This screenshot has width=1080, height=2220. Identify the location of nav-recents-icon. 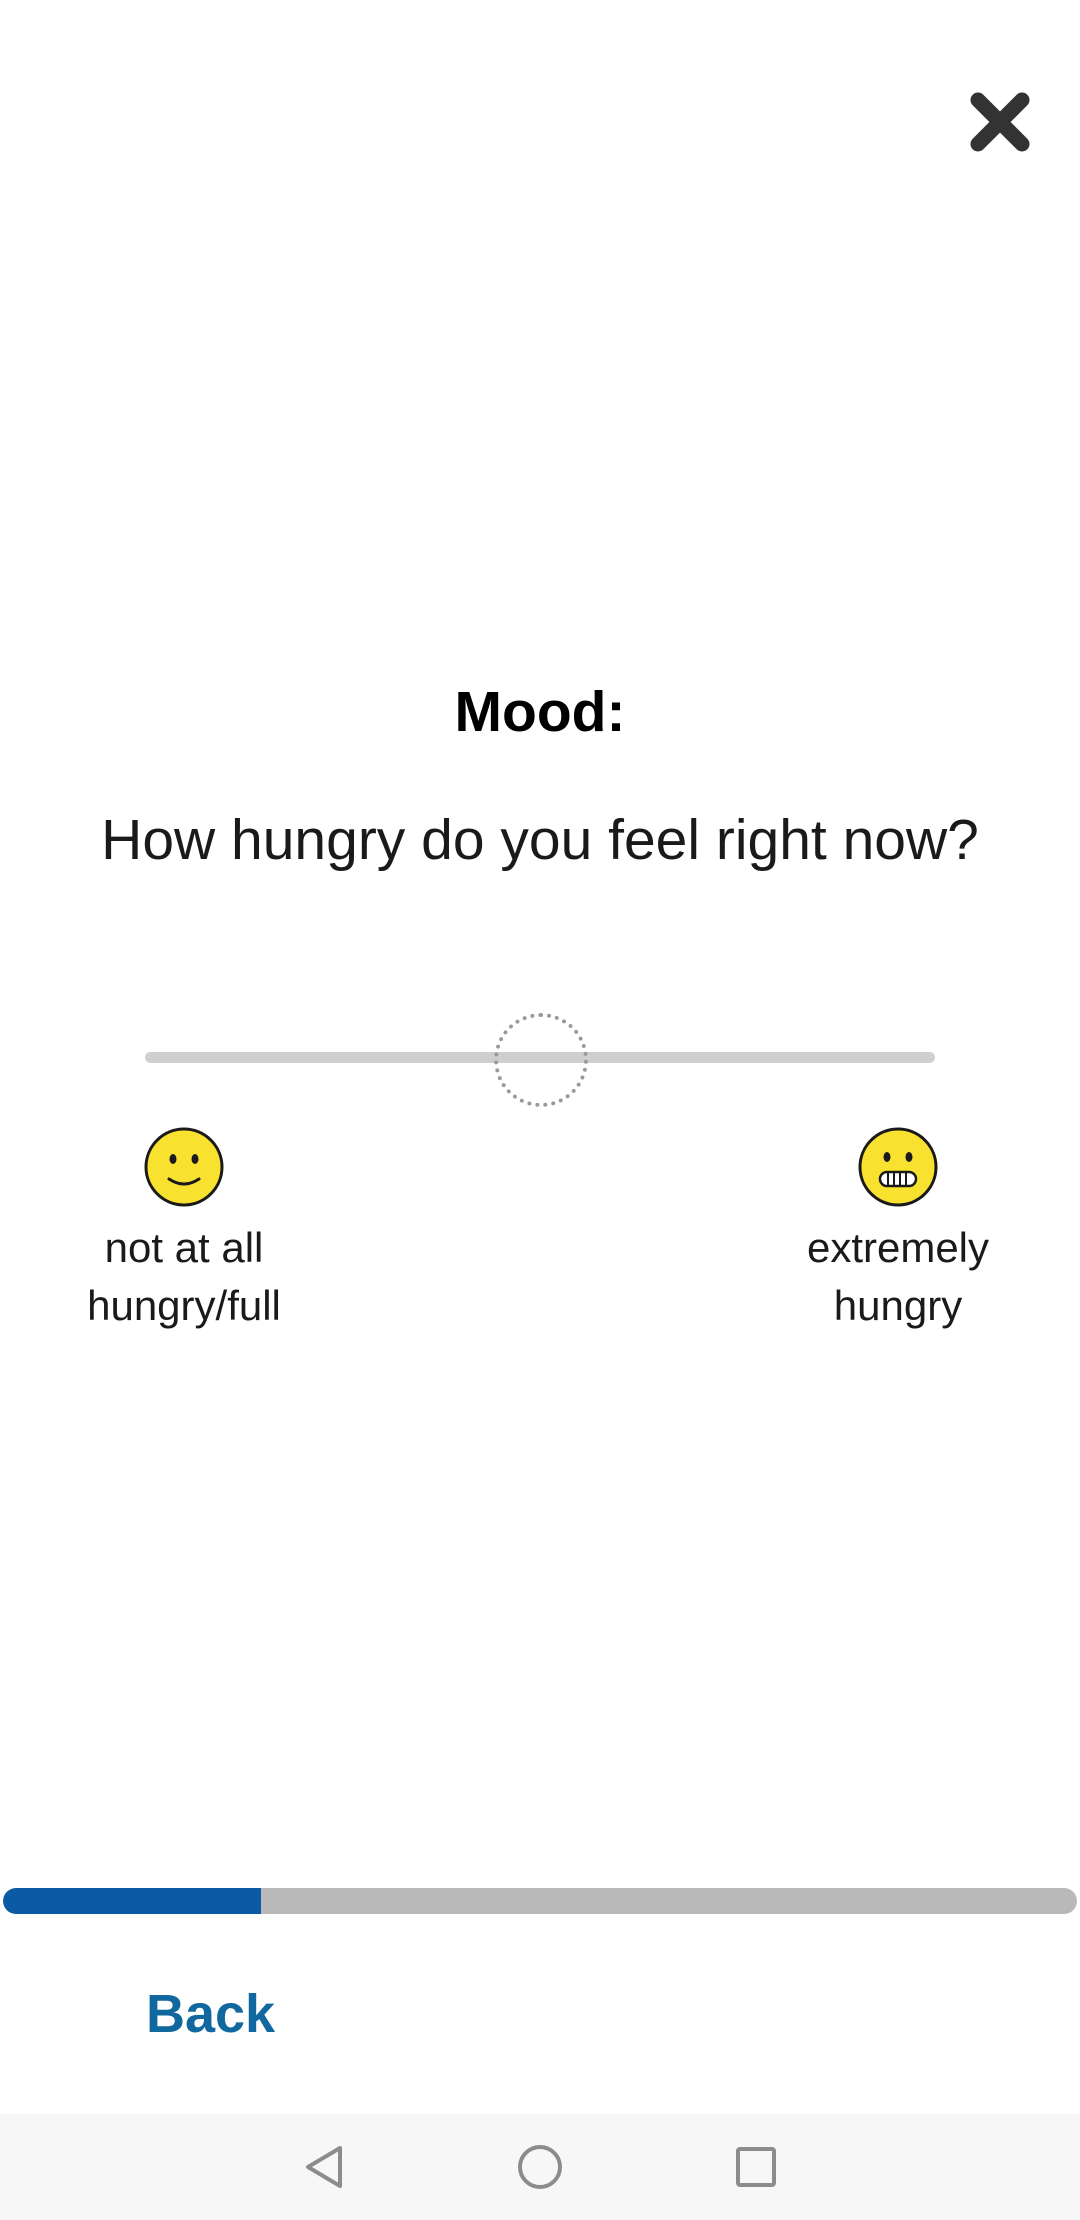
(756, 2167).